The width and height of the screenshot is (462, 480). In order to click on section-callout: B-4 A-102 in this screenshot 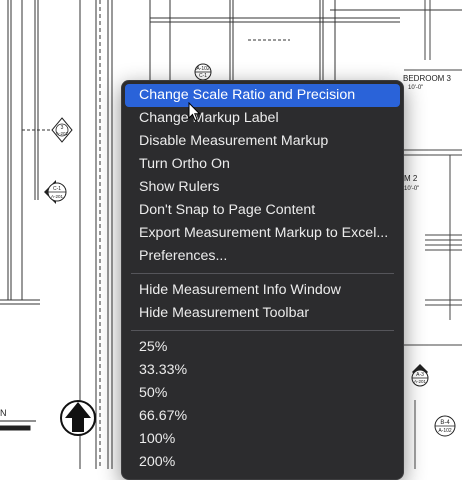, I will do `click(445, 426)`.